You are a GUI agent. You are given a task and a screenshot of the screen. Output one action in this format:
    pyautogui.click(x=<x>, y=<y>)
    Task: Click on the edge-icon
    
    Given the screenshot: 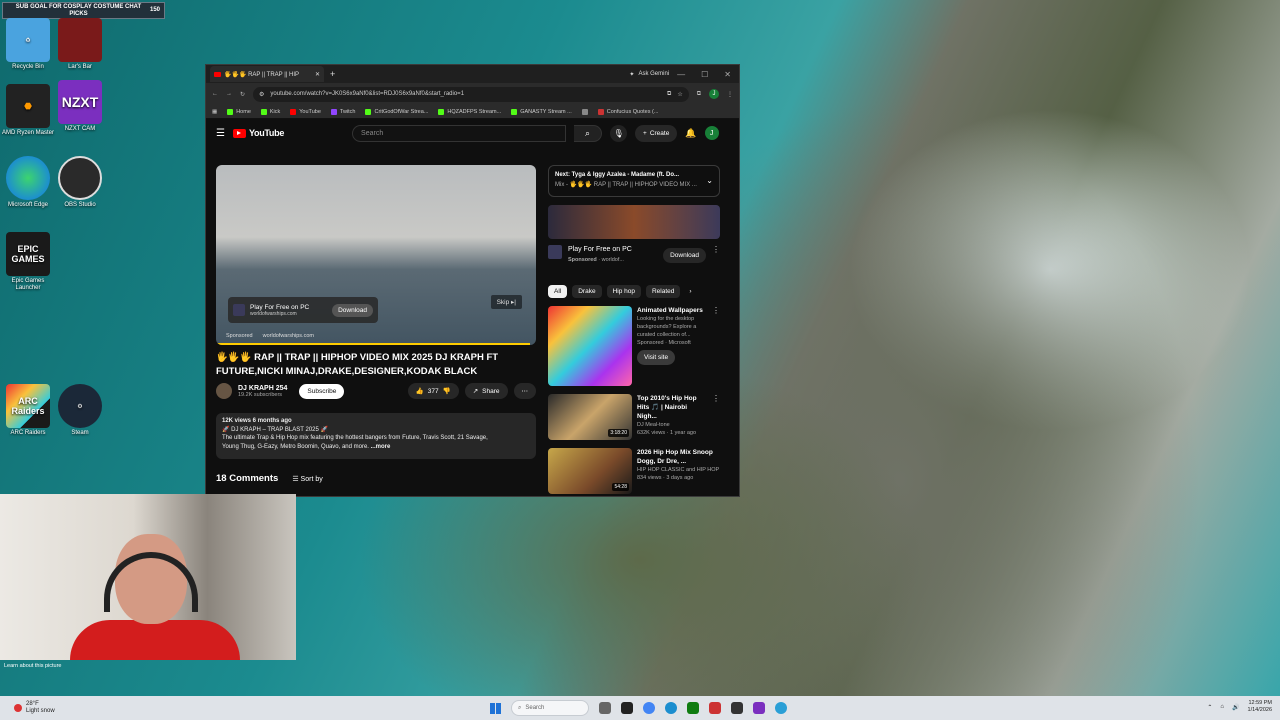 What is the action you would take?
    pyautogui.click(x=671, y=708)
    